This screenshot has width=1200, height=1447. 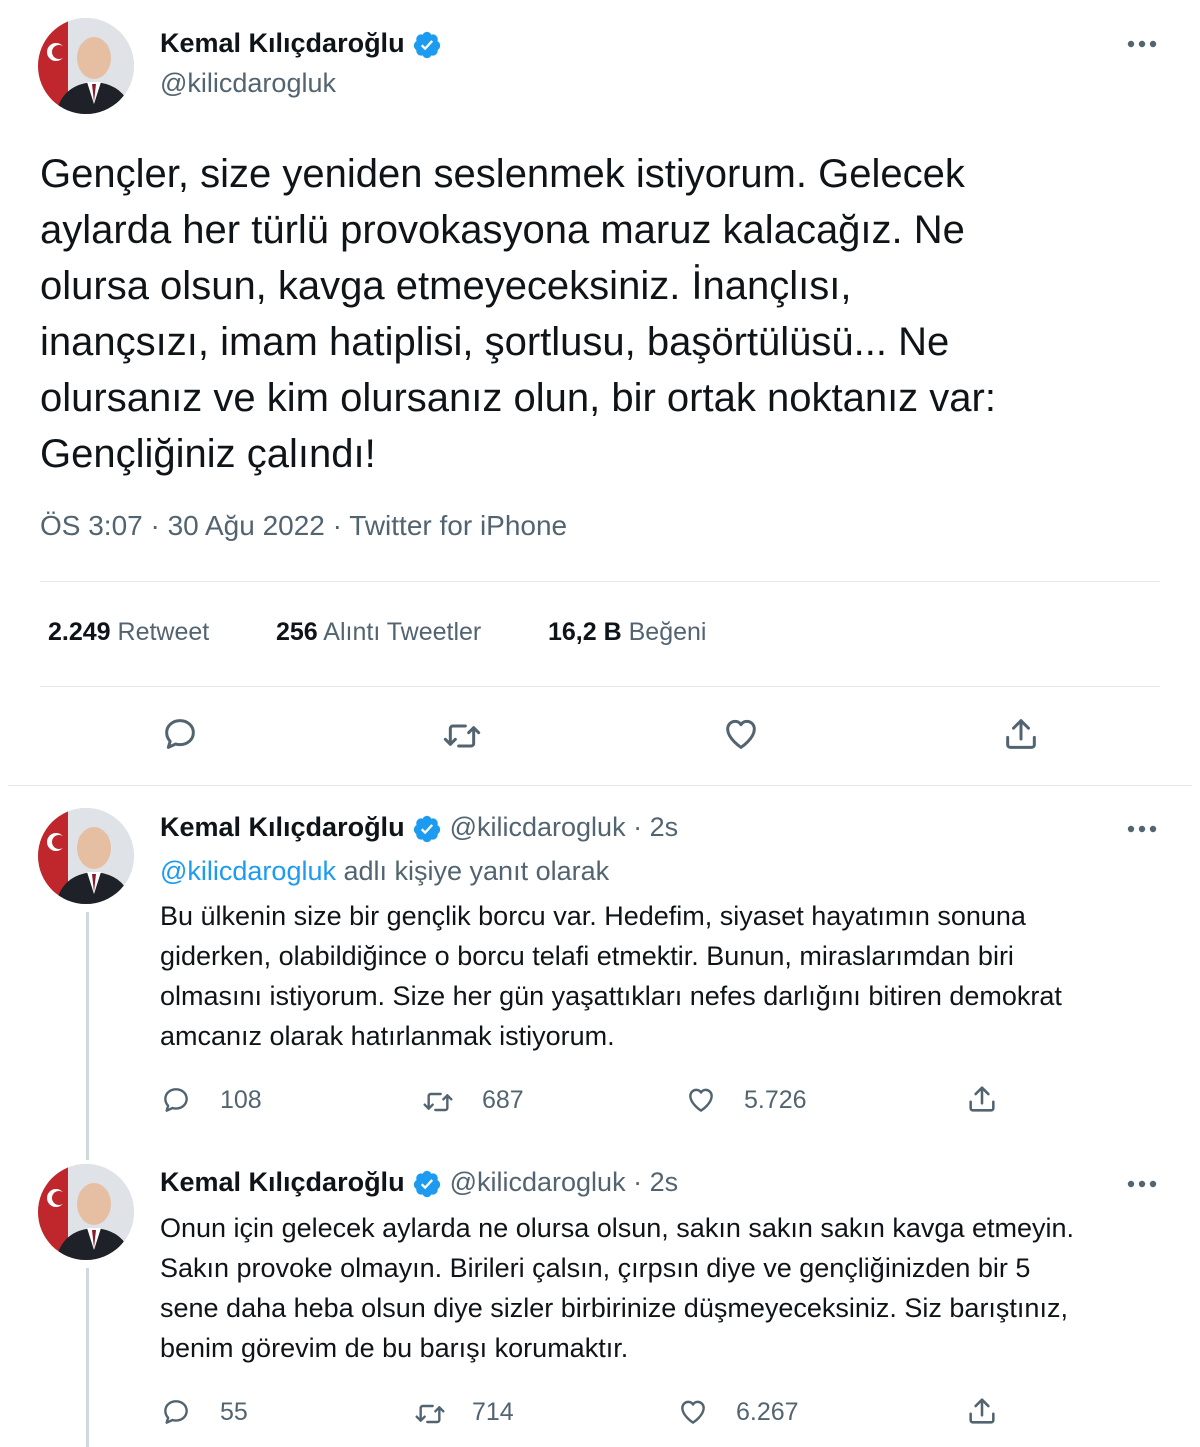 I want to click on quotes-label: Alıntı Tweetler, so click(x=402, y=632).